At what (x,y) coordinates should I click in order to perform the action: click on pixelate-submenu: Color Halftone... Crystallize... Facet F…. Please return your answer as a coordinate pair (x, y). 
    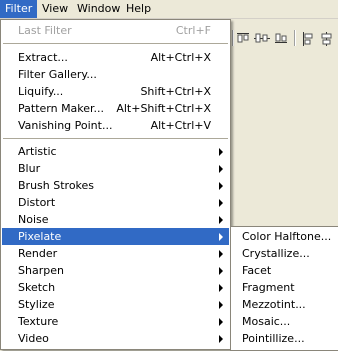
    Looking at the image, I should click on (284, 288).